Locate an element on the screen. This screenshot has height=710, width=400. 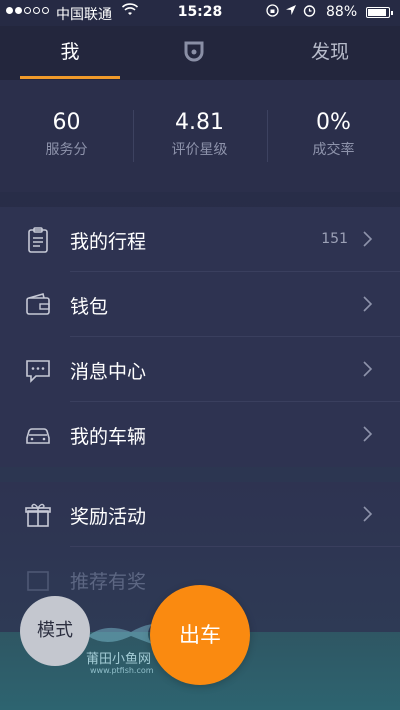
stat-value: 60 is located at coordinates (66, 122).